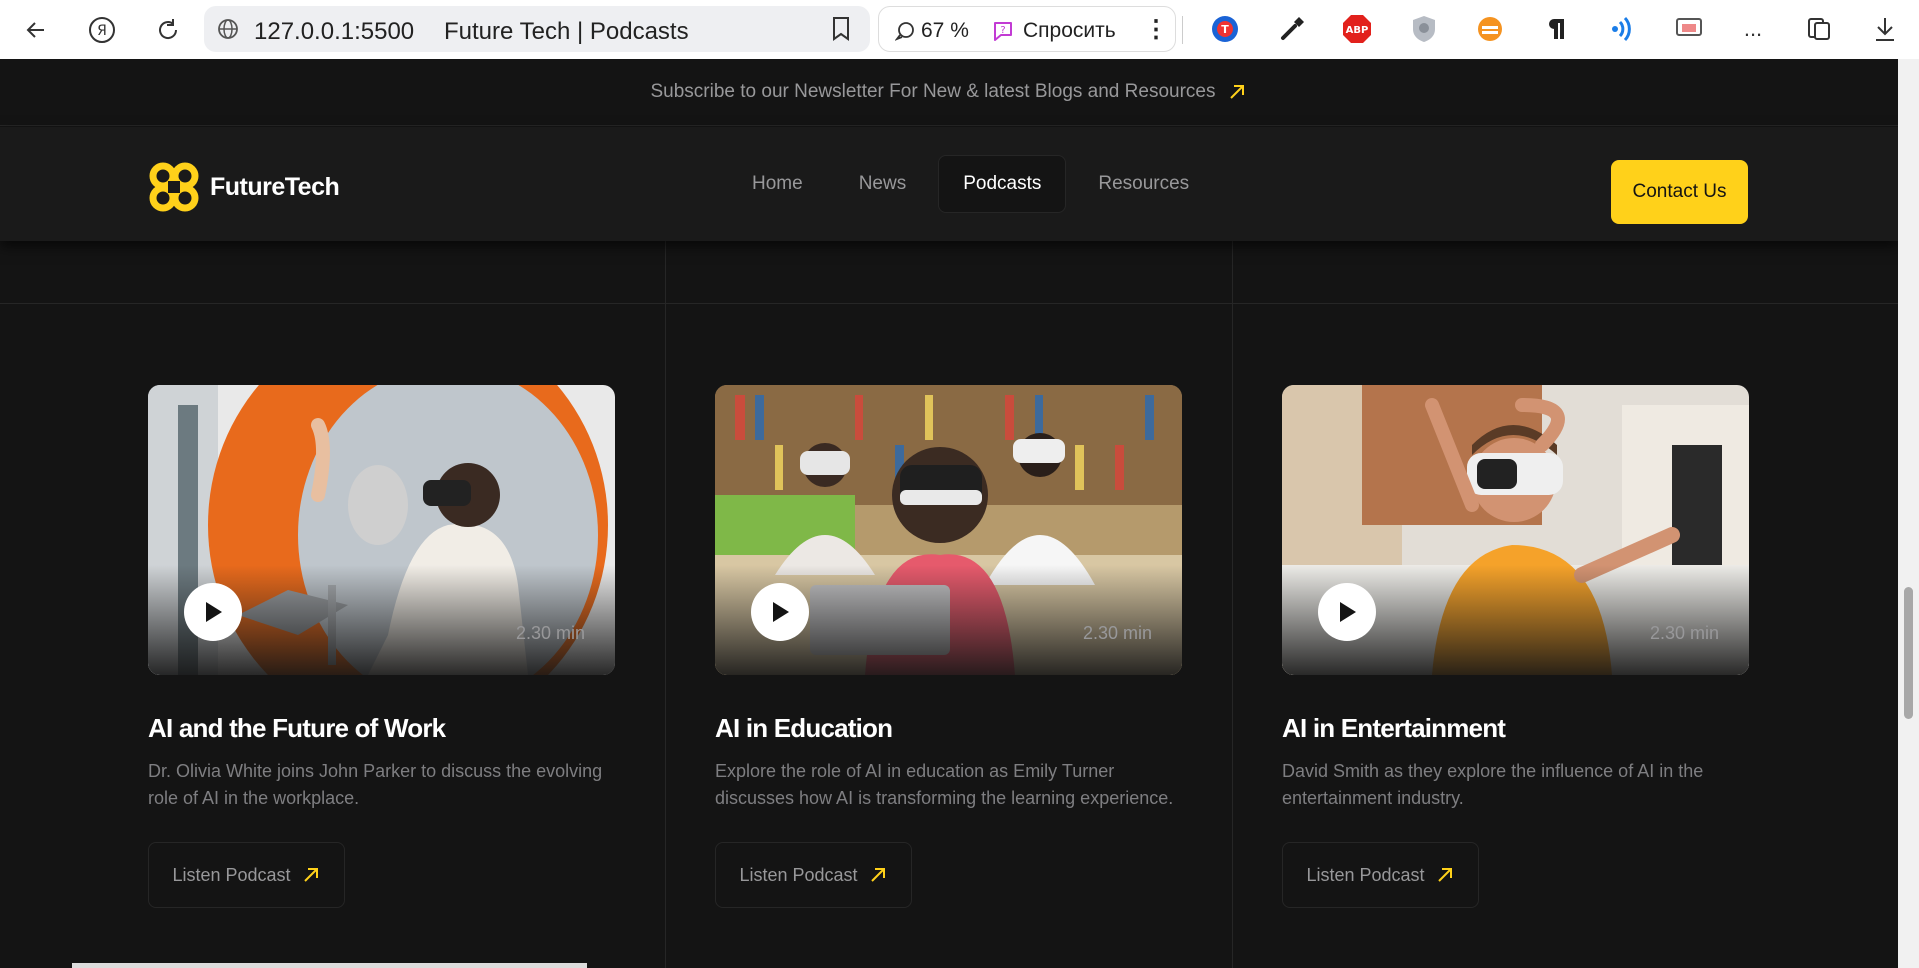 Image resolution: width=1919 pixels, height=968 pixels. I want to click on alice-icon: ?, so click(1003, 31).